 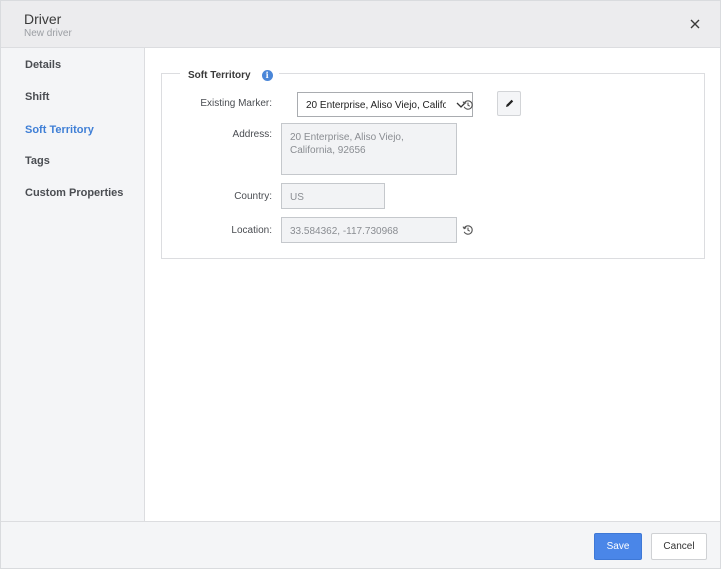 I want to click on country-label: Country:, so click(x=253, y=196).